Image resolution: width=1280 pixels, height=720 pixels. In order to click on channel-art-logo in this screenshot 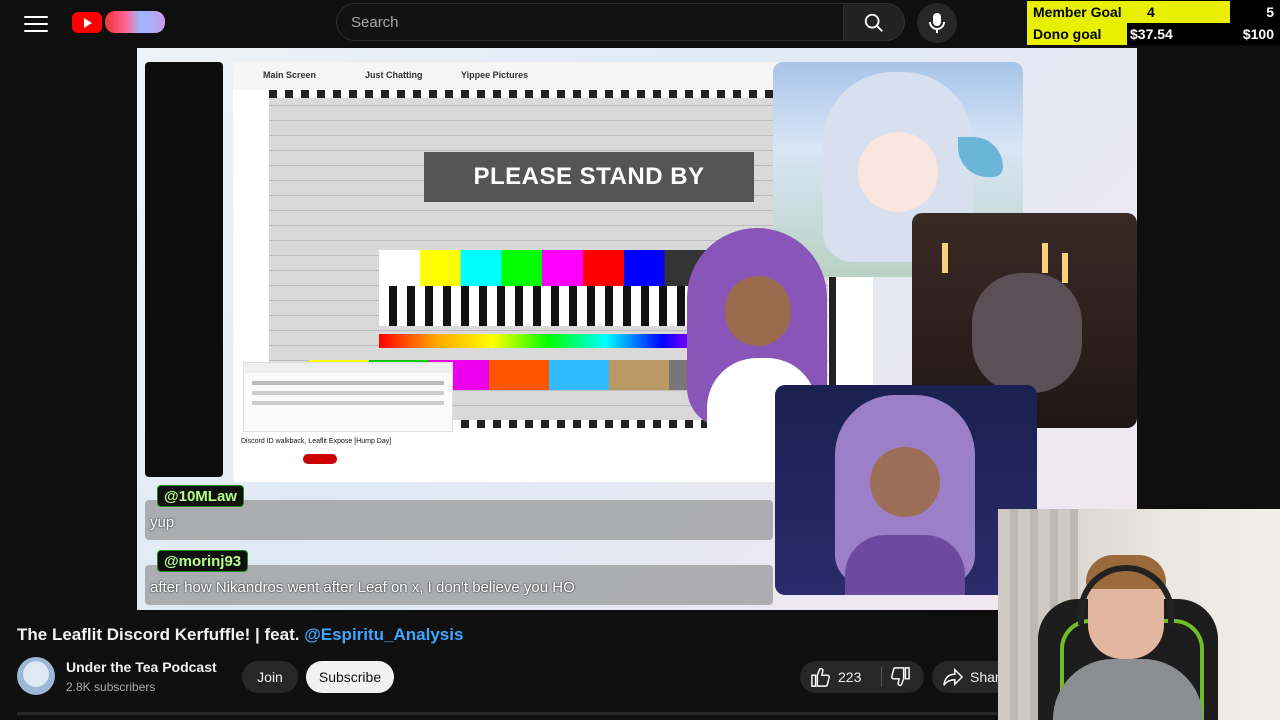, I will do `click(135, 22)`.